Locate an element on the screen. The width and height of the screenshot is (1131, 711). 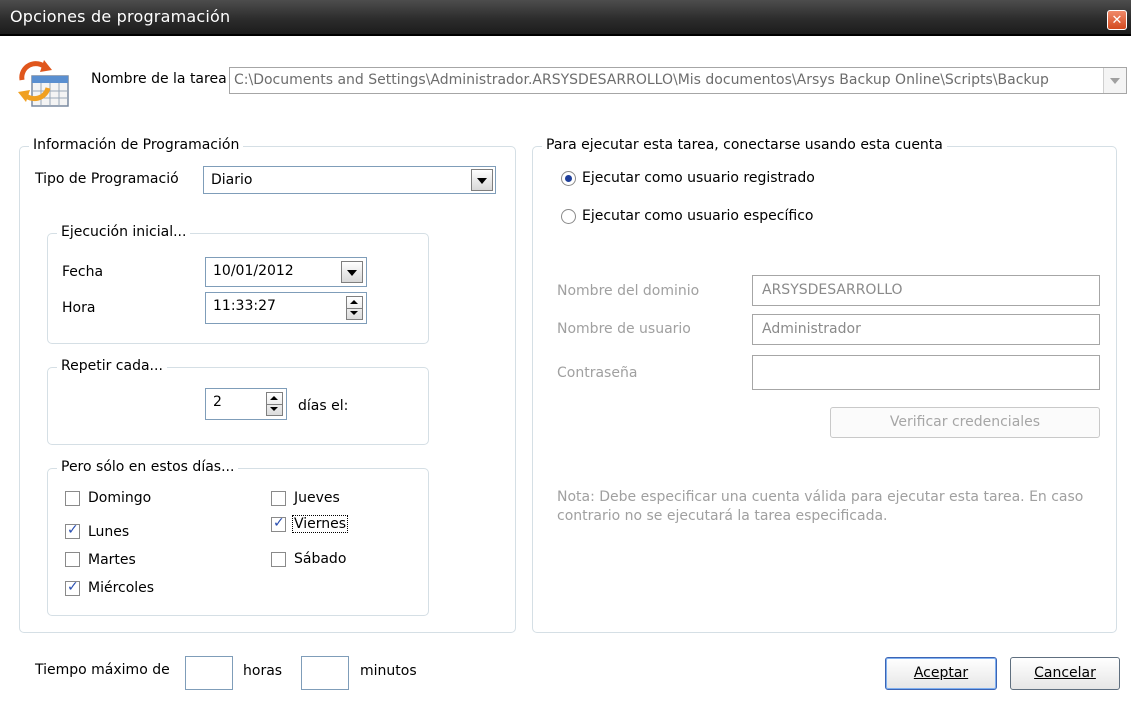
repeat-suffix-label: días el: is located at coordinates (323, 406).